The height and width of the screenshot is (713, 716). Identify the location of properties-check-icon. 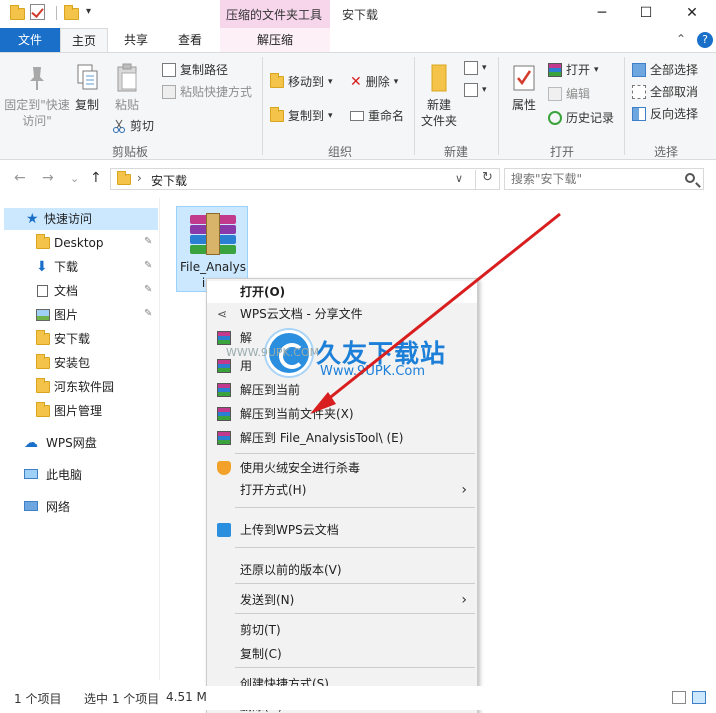
(37, 12).